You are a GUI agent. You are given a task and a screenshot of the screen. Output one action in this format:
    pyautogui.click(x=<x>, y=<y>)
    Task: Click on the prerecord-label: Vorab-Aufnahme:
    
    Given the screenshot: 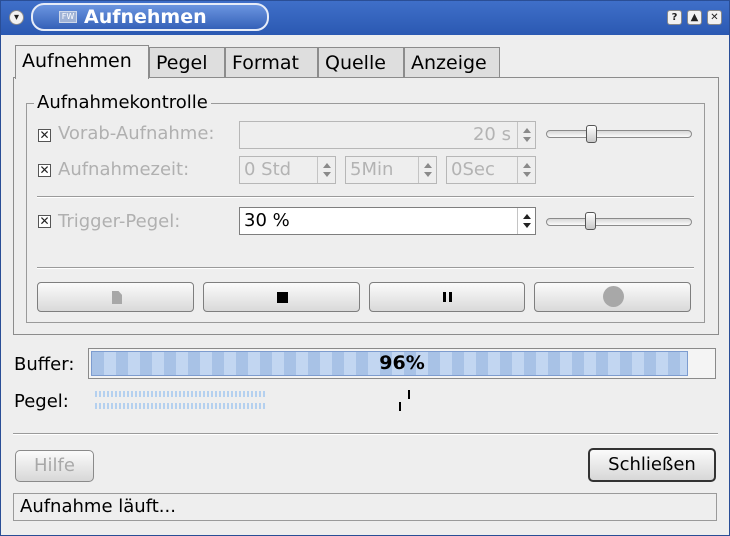 What is the action you would take?
    pyautogui.click(x=136, y=133)
    